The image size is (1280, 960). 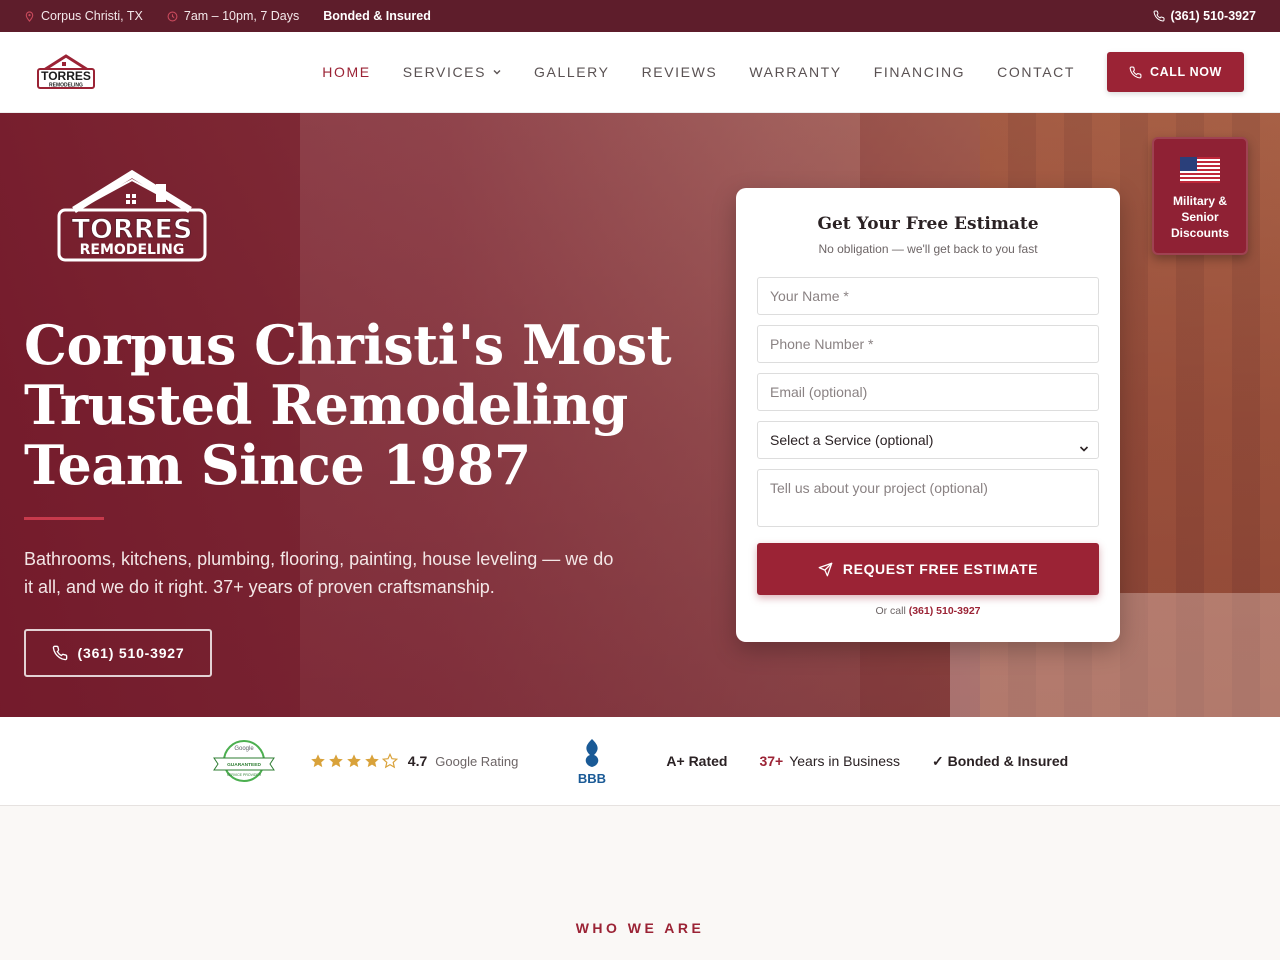 What do you see at coordinates (825, 569) in the screenshot?
I see `send-icon` at bounding box center [825, 569].